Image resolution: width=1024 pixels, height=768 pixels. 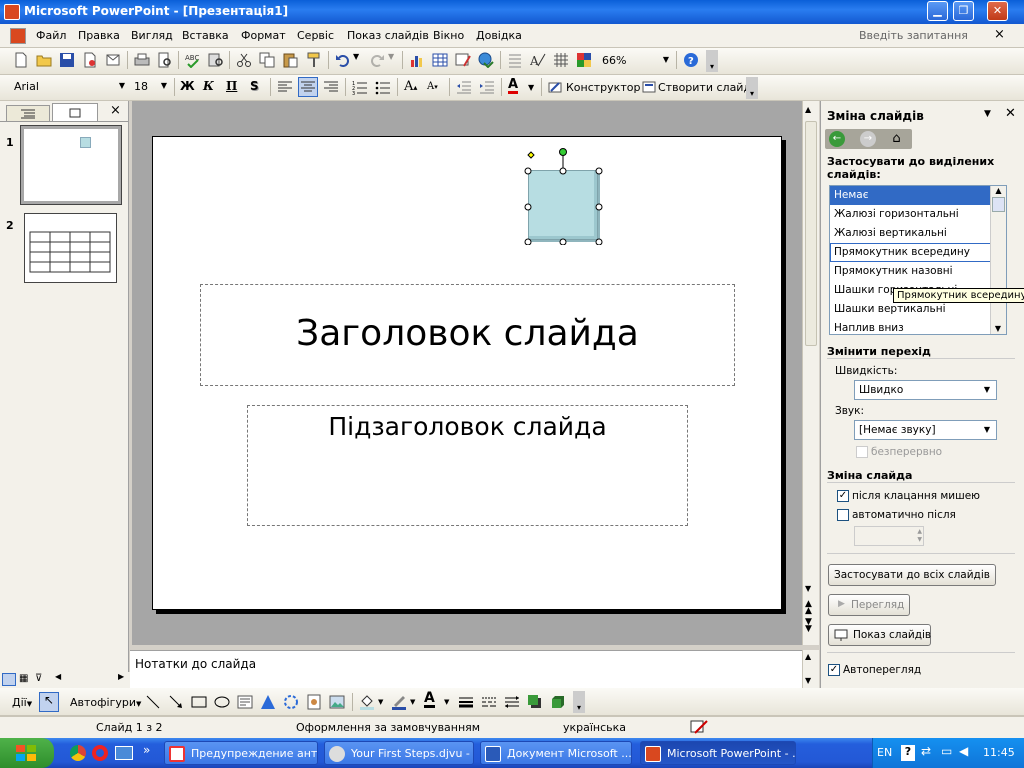 I want to click on diagram-icon, so click(x=291, y=702).